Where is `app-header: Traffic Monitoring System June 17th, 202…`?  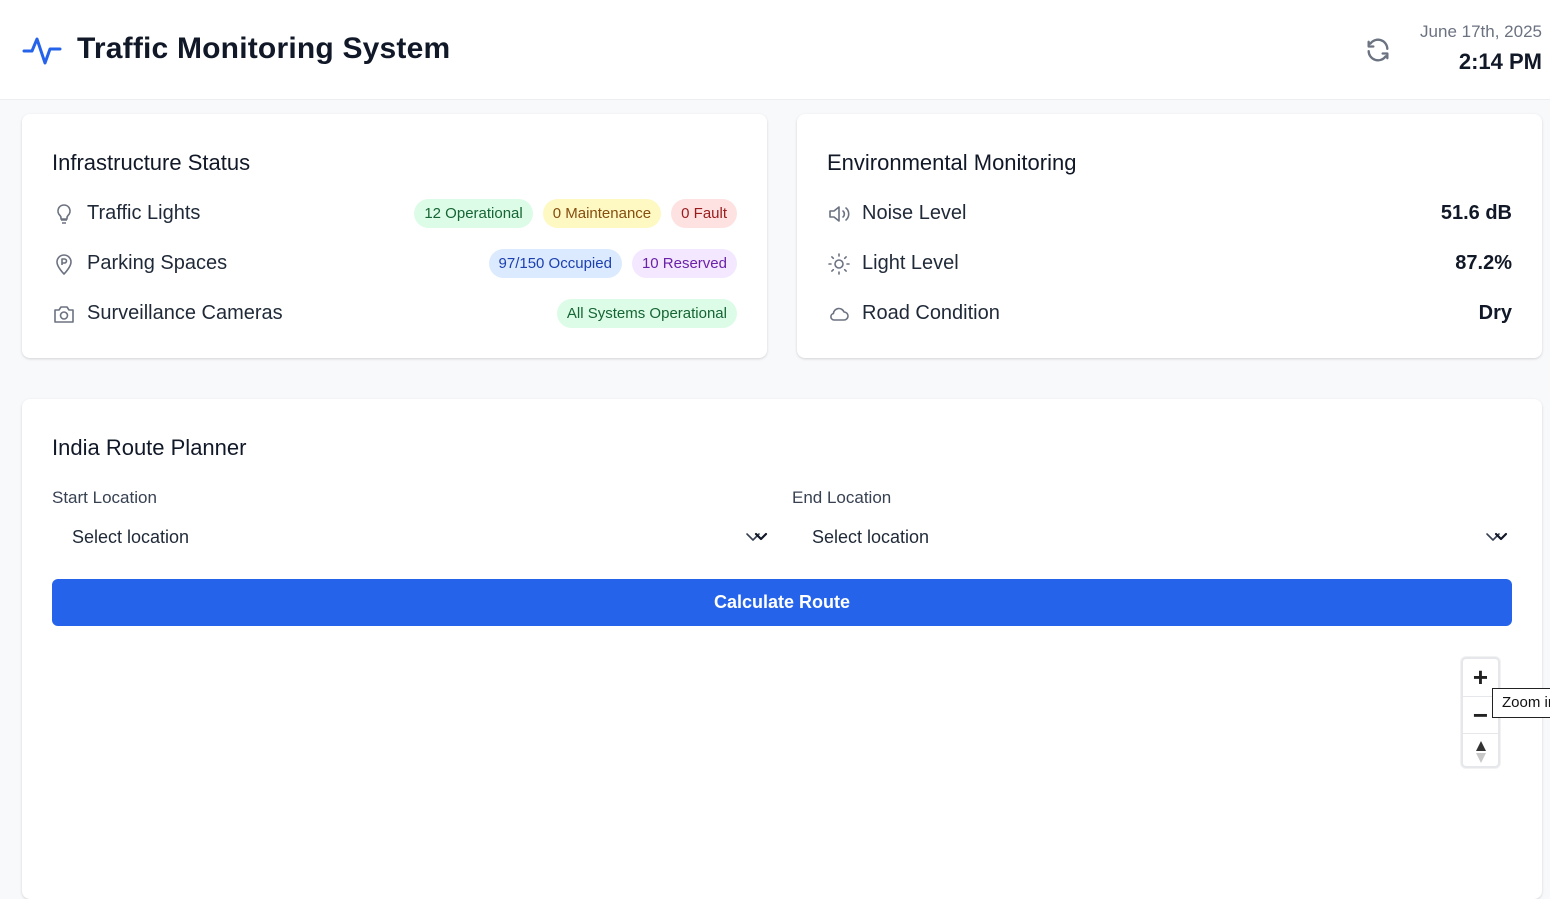
app-header: Traffic Monitoring System June 17th, 202… is located at coordinates (775, 50).